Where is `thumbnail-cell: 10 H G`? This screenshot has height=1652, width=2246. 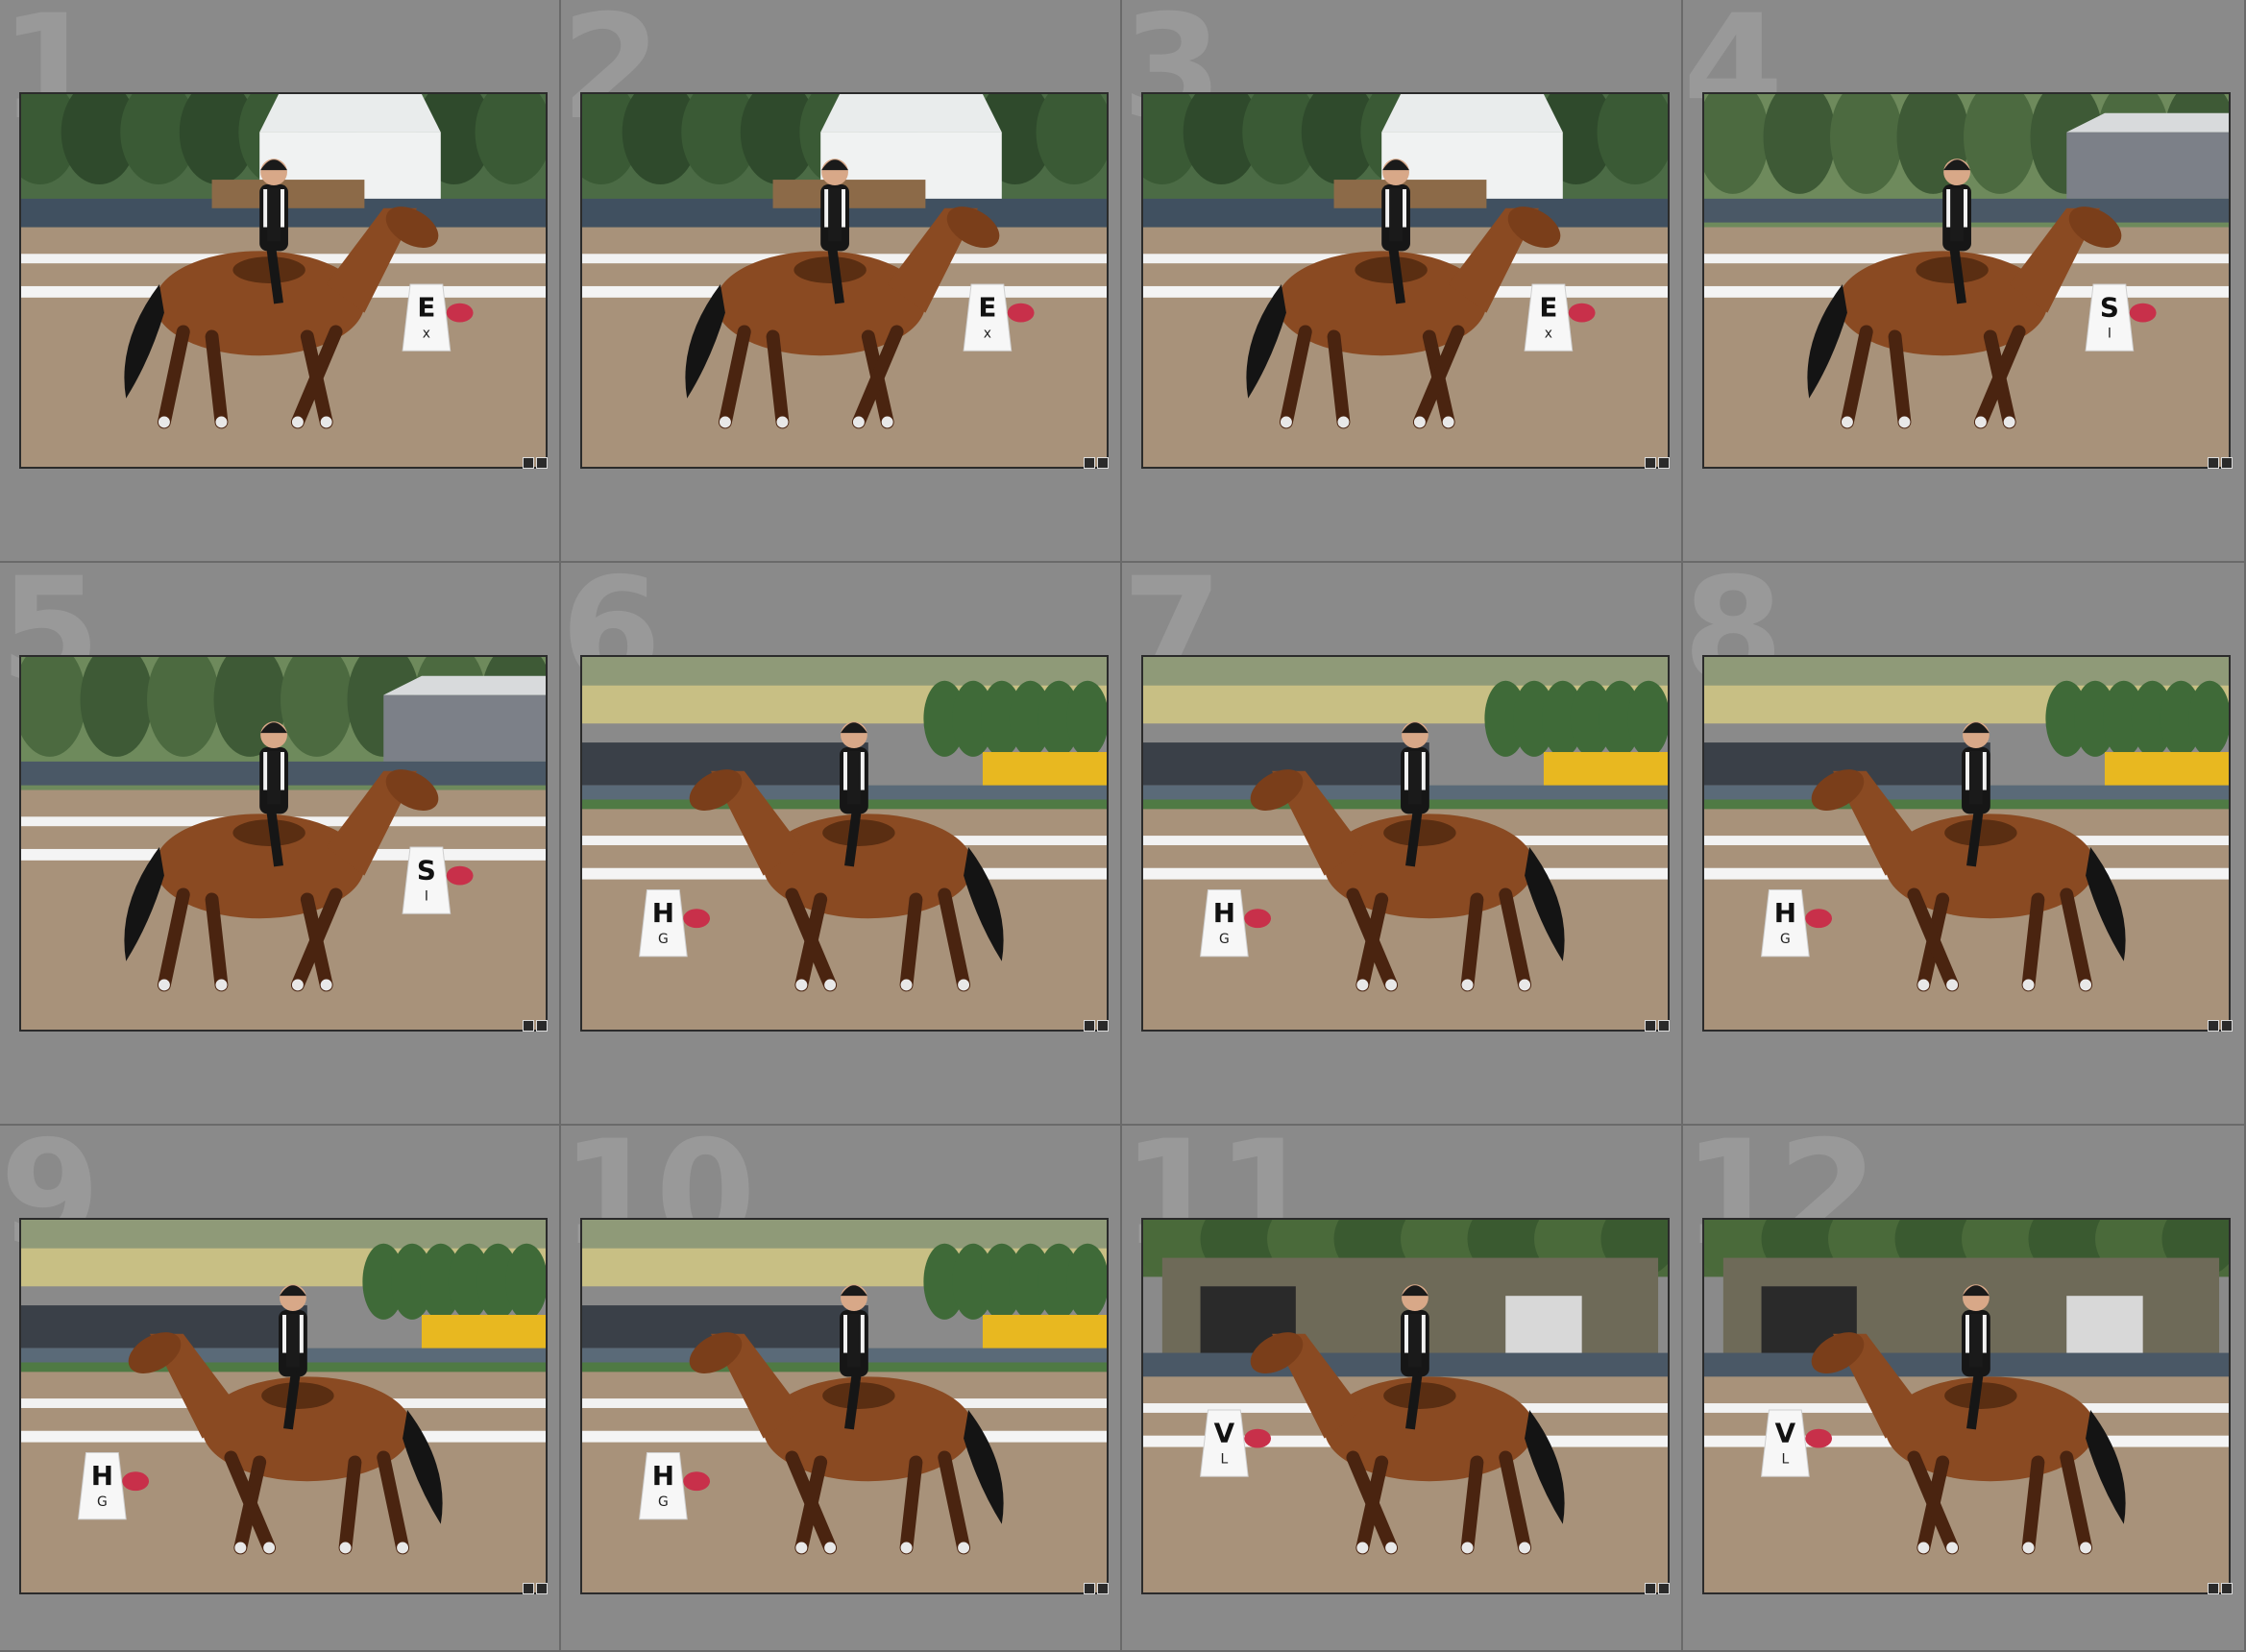
thumbnail-cell: 10 H G is located at coordinates (842, 1389).